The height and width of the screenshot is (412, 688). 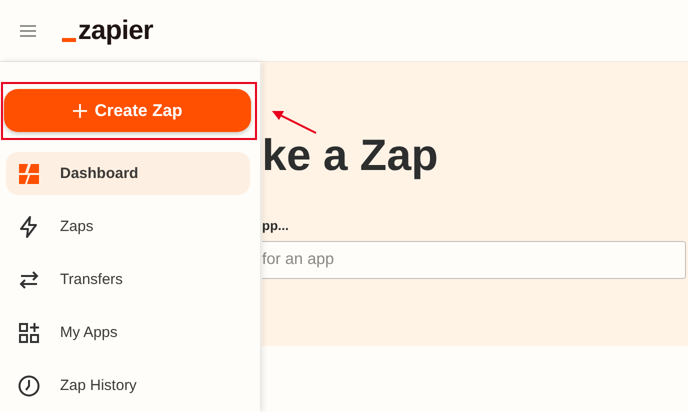 What do you see at coordinates (474, 260) in the screenshot?
I see `search-field: for an app` at bounding box center [474, 260].